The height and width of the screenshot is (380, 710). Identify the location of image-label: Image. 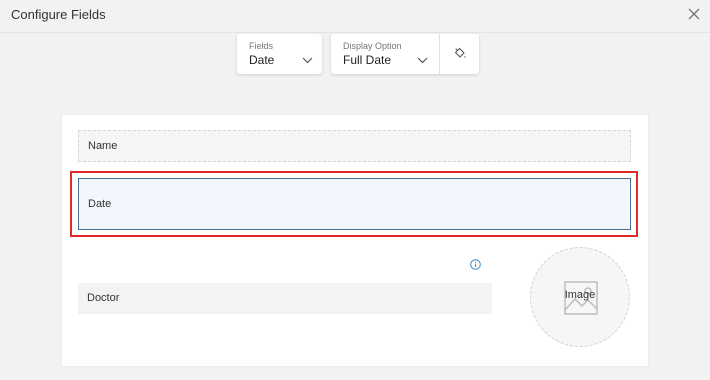
(580, 295).